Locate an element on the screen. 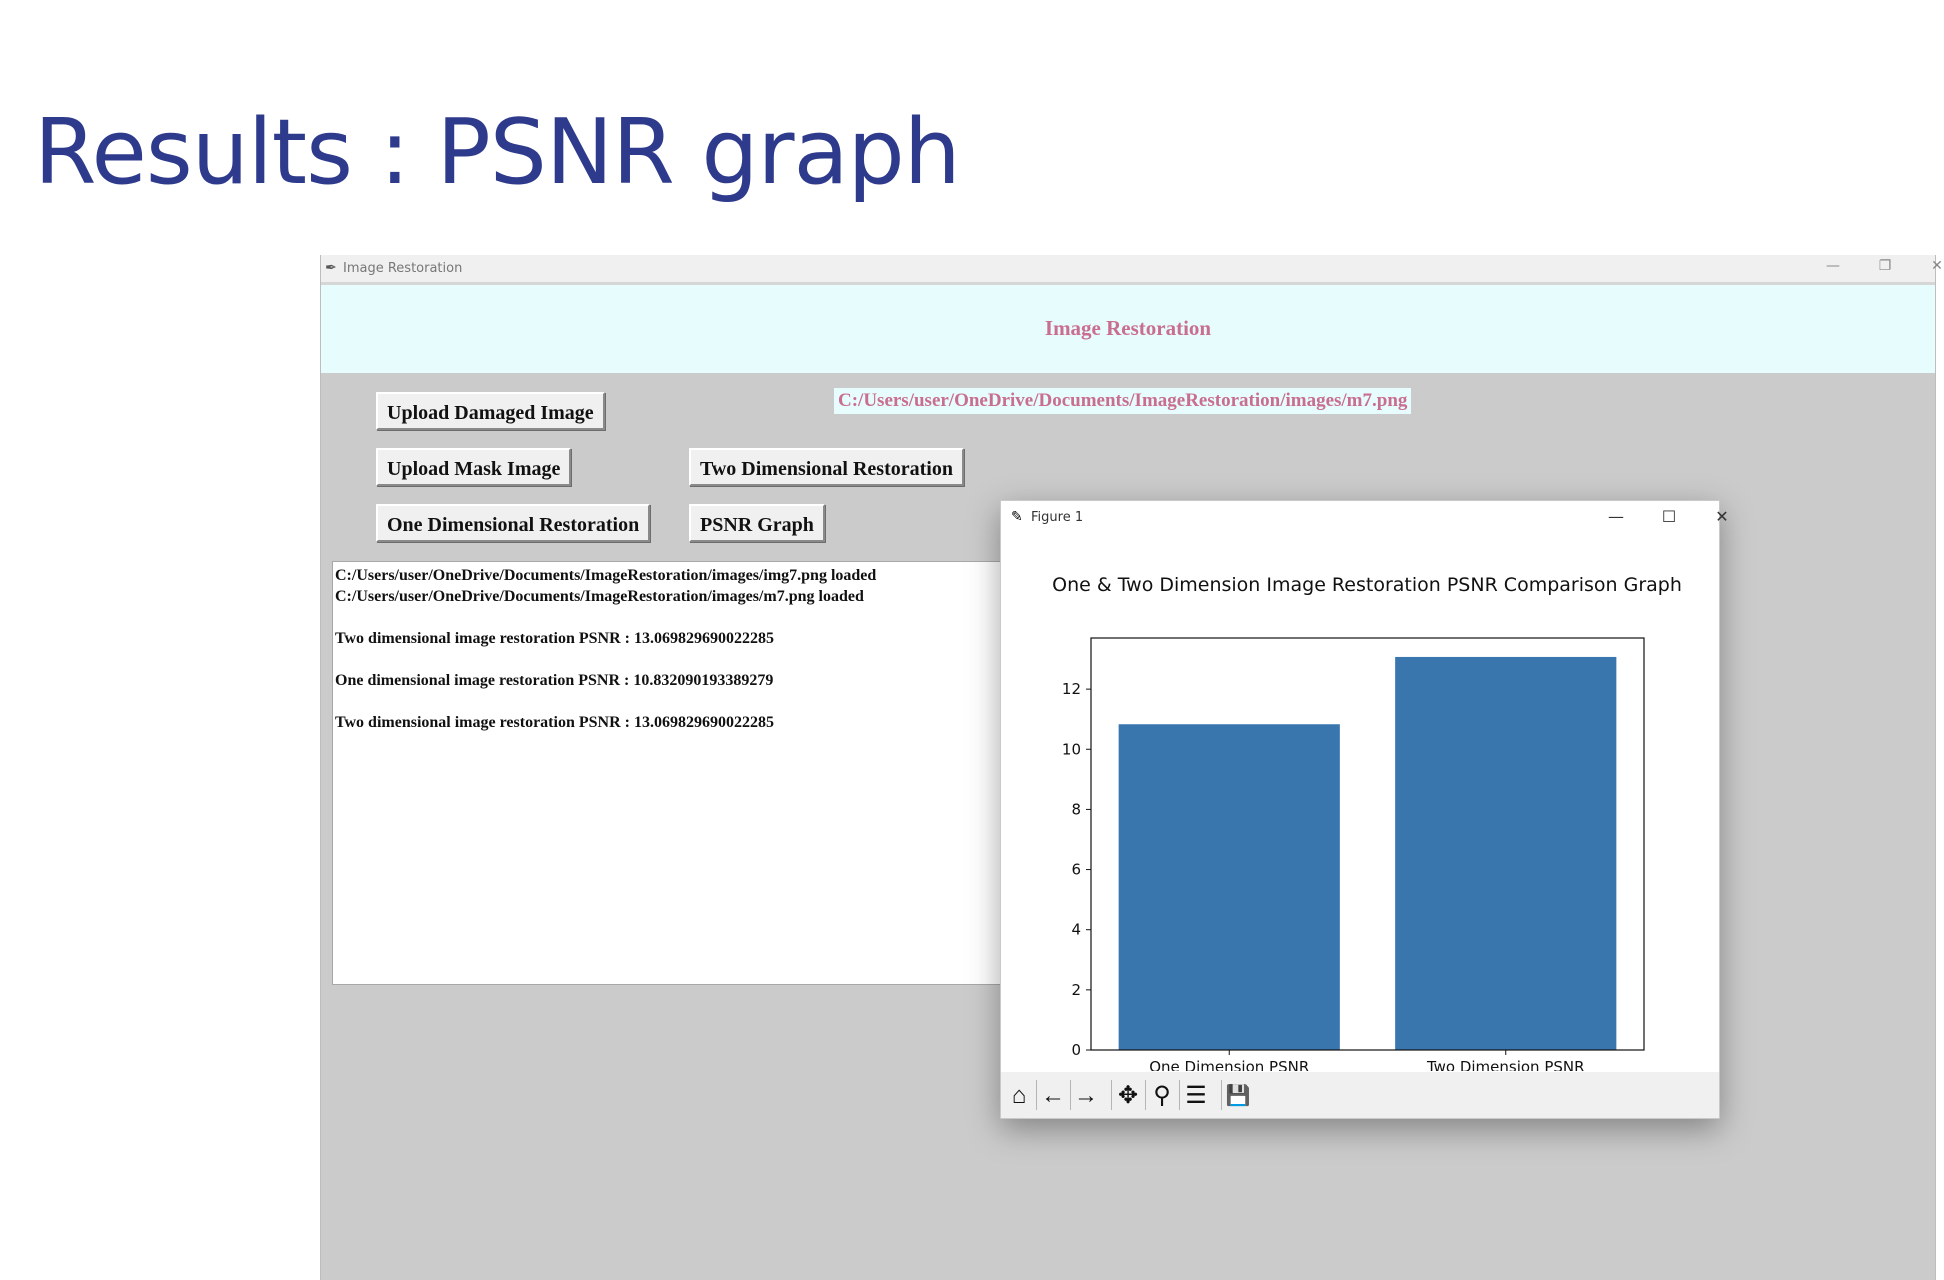  restore-icon: ❐ is located at coordinates (1885, 268).